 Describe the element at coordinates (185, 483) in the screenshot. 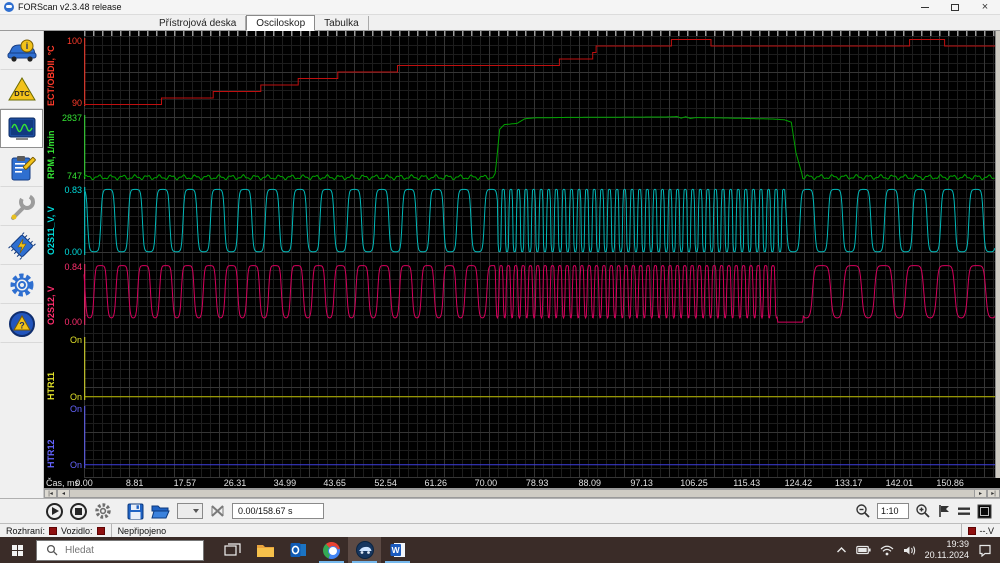

I see `x-tick: 17.57` at that location.